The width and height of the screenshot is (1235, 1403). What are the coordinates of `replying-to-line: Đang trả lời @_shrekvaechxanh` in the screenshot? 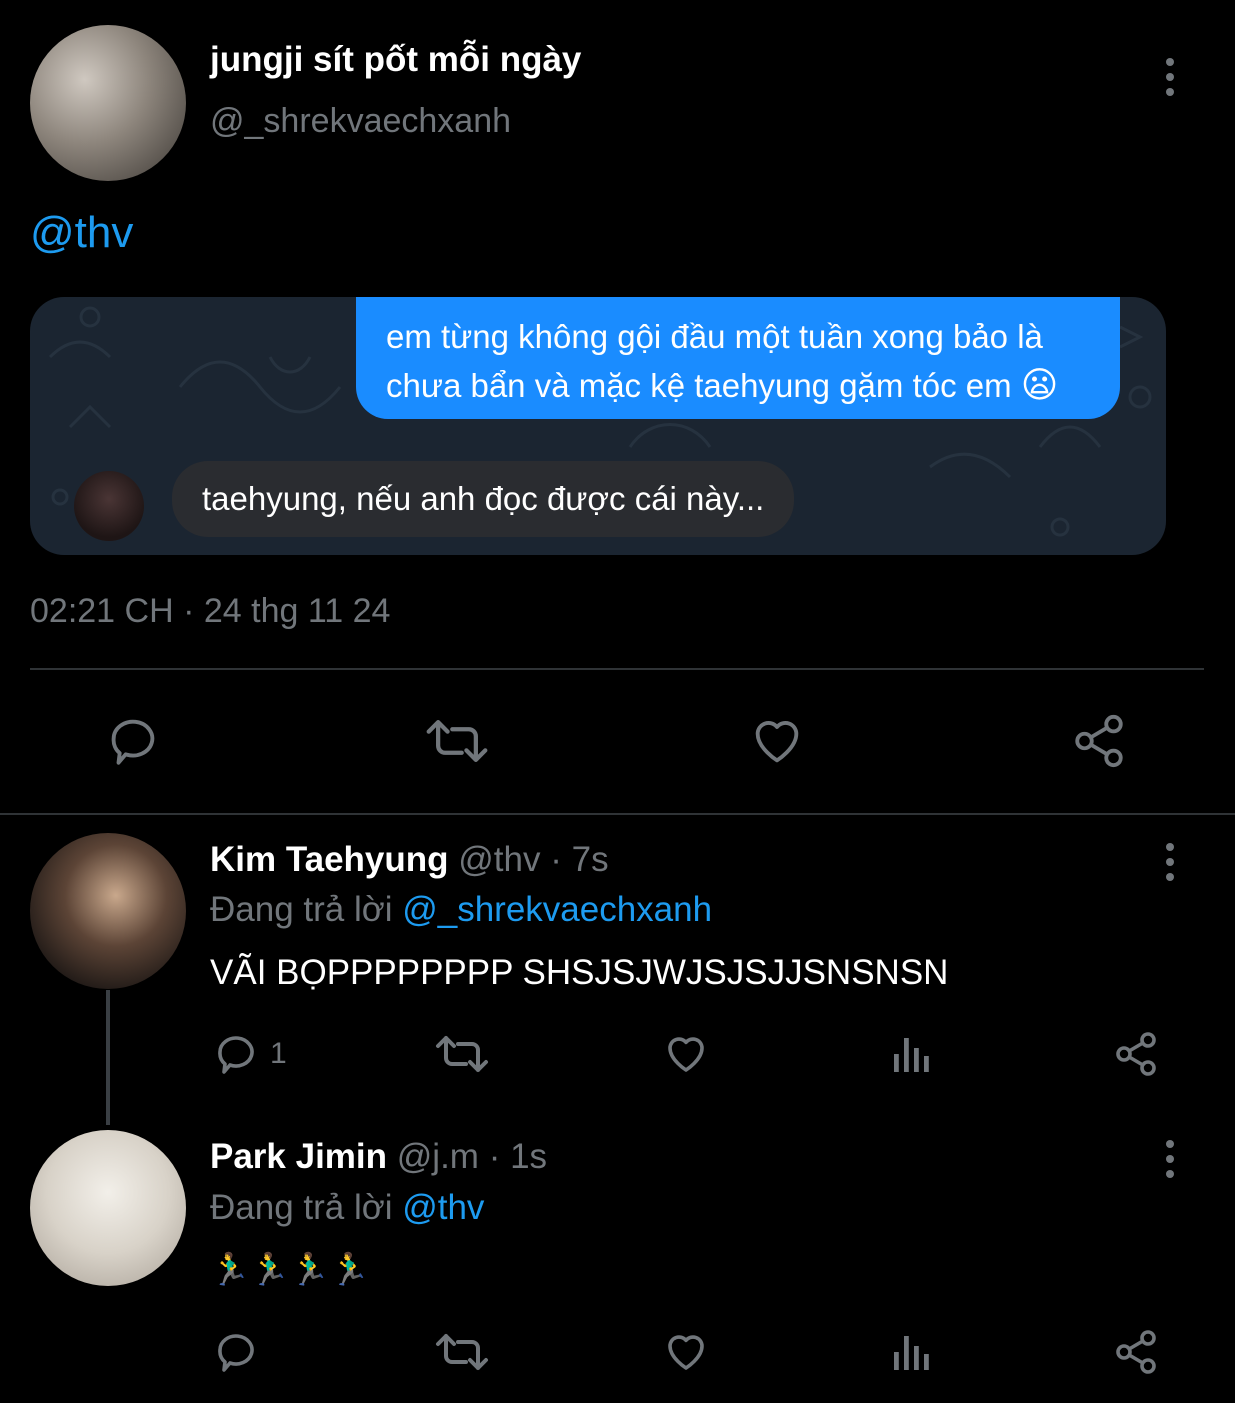 It's located at (461, 910).